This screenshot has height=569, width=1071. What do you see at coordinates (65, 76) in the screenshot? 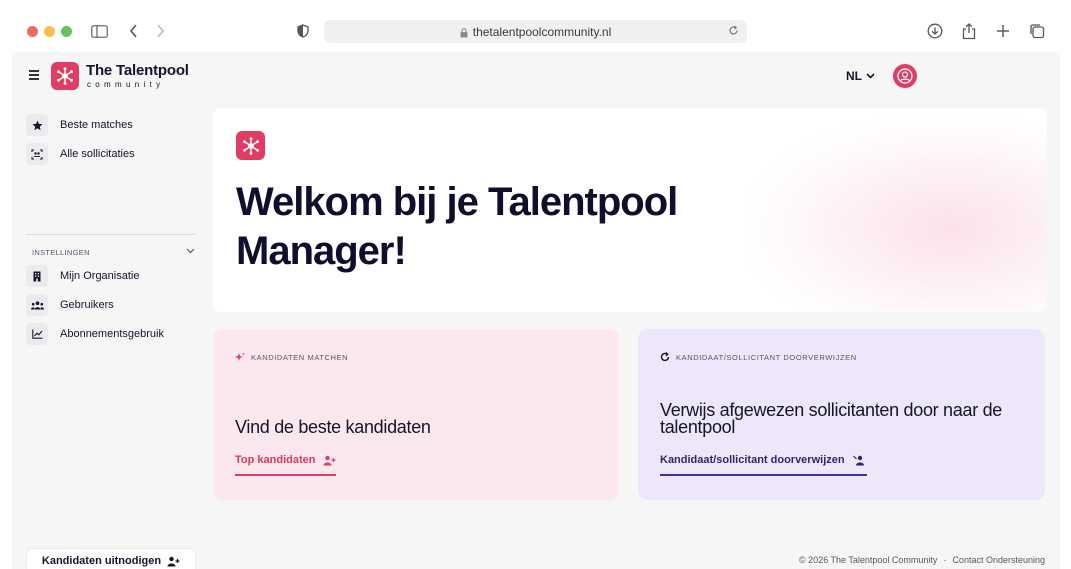
I see `brand-logo-icon` at bounding box center [65, 76].